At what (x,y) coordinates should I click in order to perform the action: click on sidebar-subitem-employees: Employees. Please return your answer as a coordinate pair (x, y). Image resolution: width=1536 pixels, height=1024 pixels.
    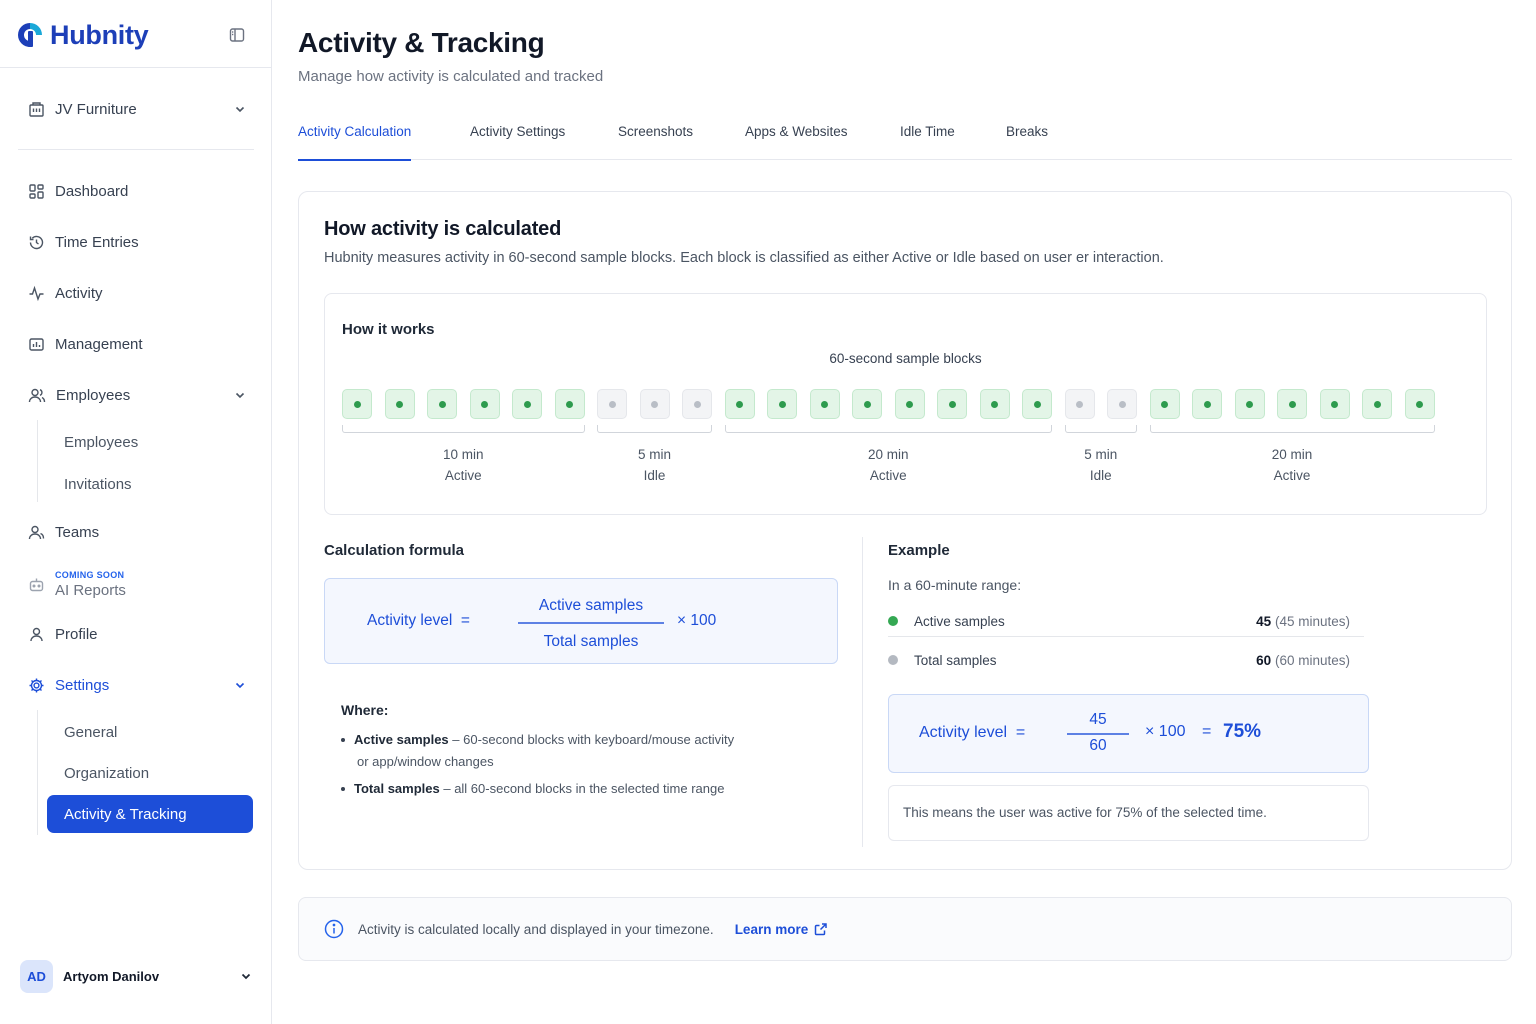
    Looking at the image, I should click on (101, 442).